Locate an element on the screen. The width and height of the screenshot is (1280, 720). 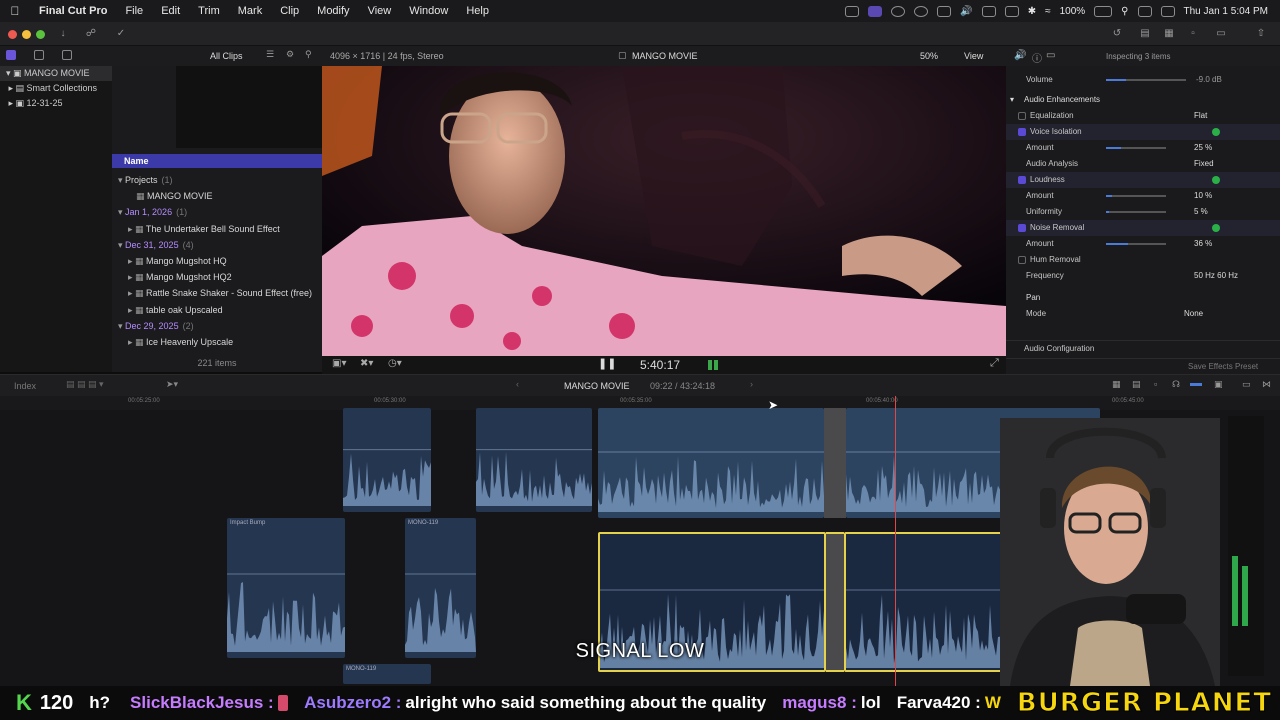
bluetooth-icon: ✱ is located at coordinates (1032, 11).